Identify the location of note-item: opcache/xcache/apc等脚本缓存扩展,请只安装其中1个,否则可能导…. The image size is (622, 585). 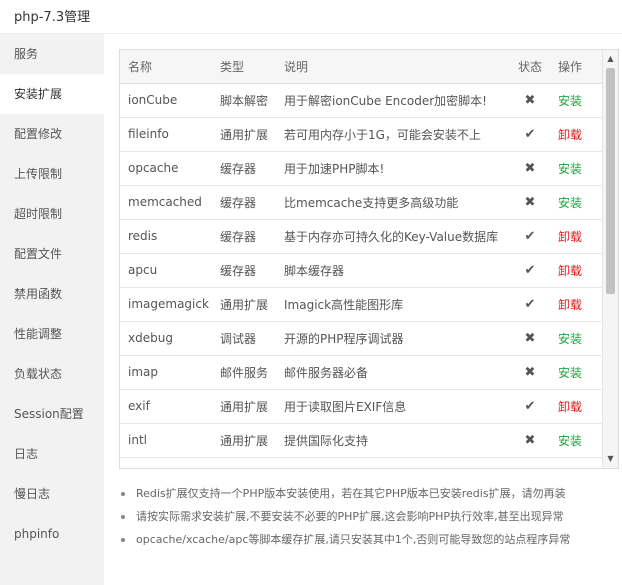
(370, 539).